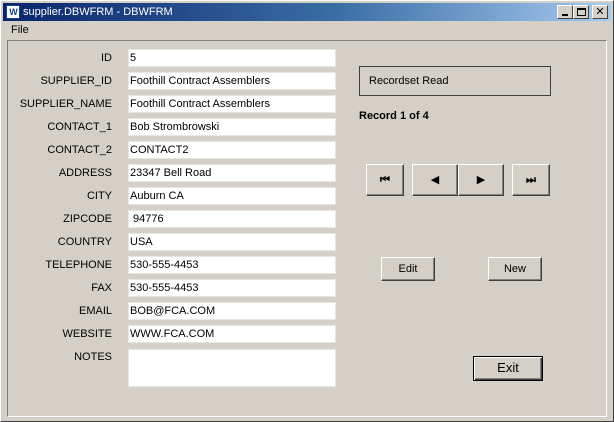 The image size is (614, 422). I want to click on label-telephone: TELEPHONE, so click(78, 265).